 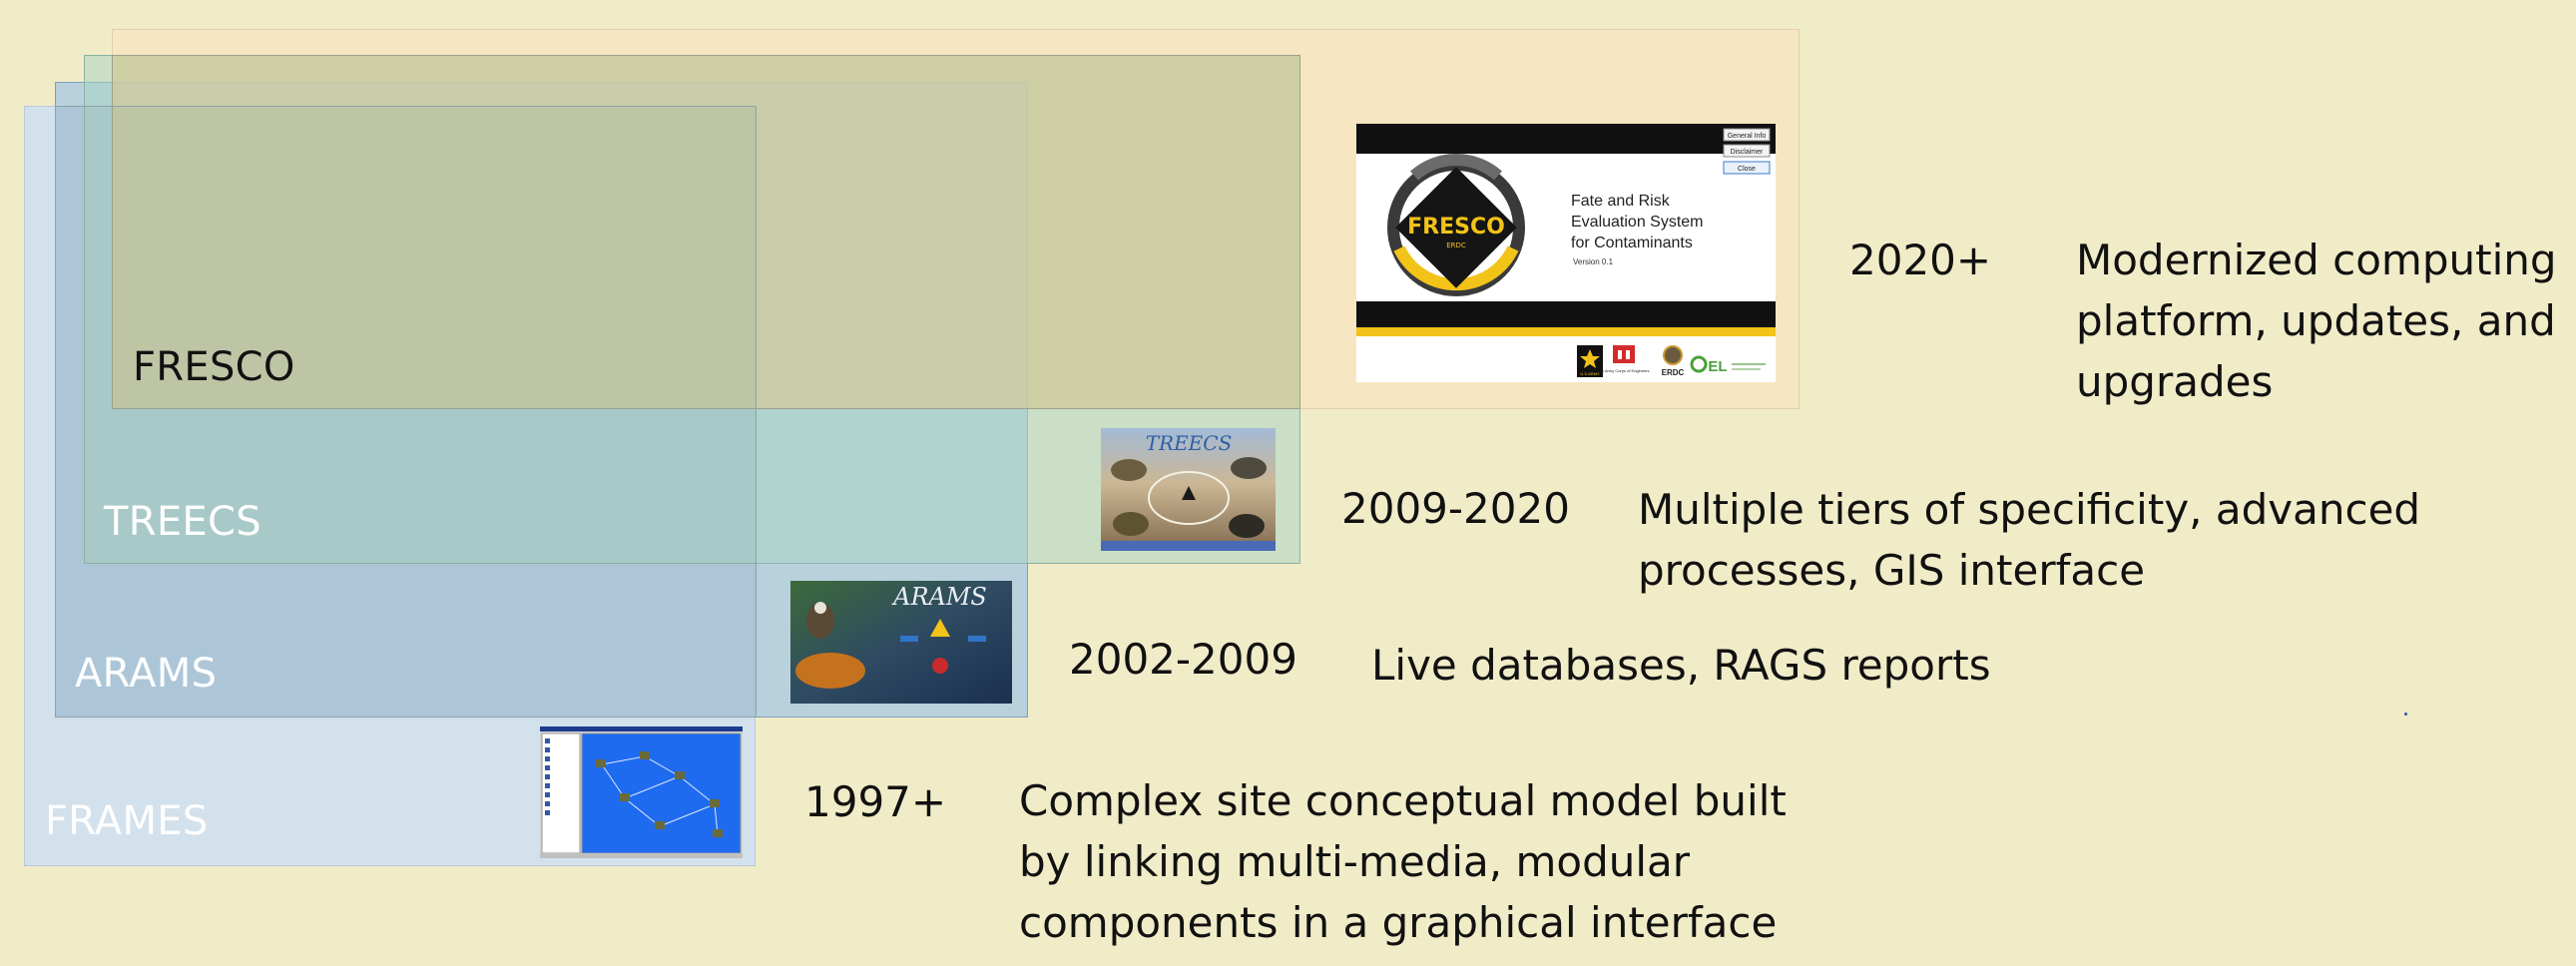 What do you see at coordinates (127, 821) in the screenshot?
I see `frames-label: FRAMES` at bounding box center [127, 821].